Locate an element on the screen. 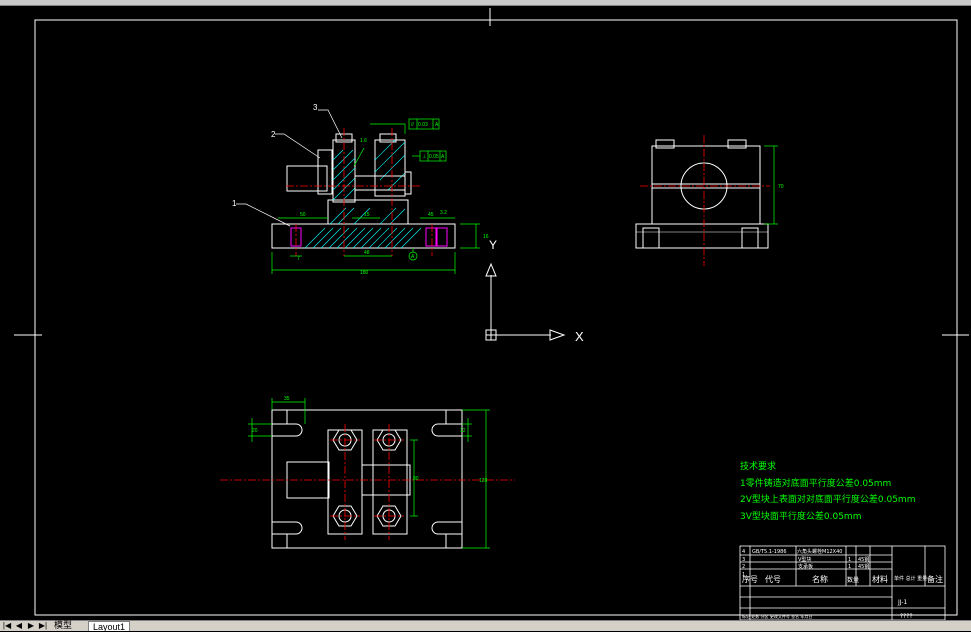 The width and height of the screenshot is (971, 632). dim-7: 7 is located at coordinates (298, 259).